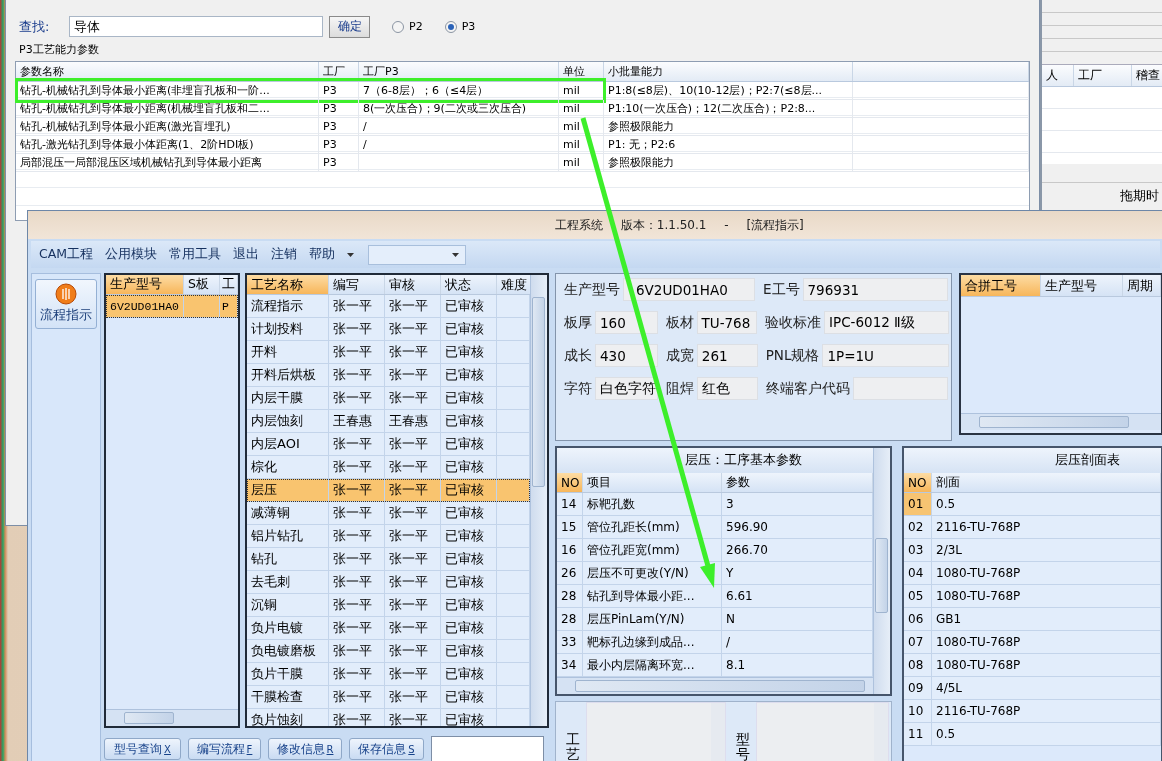 This screenshot has height=761, width=1162. Describe the element at coordinates (727, 388) in the screenshot. I see `text-field: 红色` at that location.